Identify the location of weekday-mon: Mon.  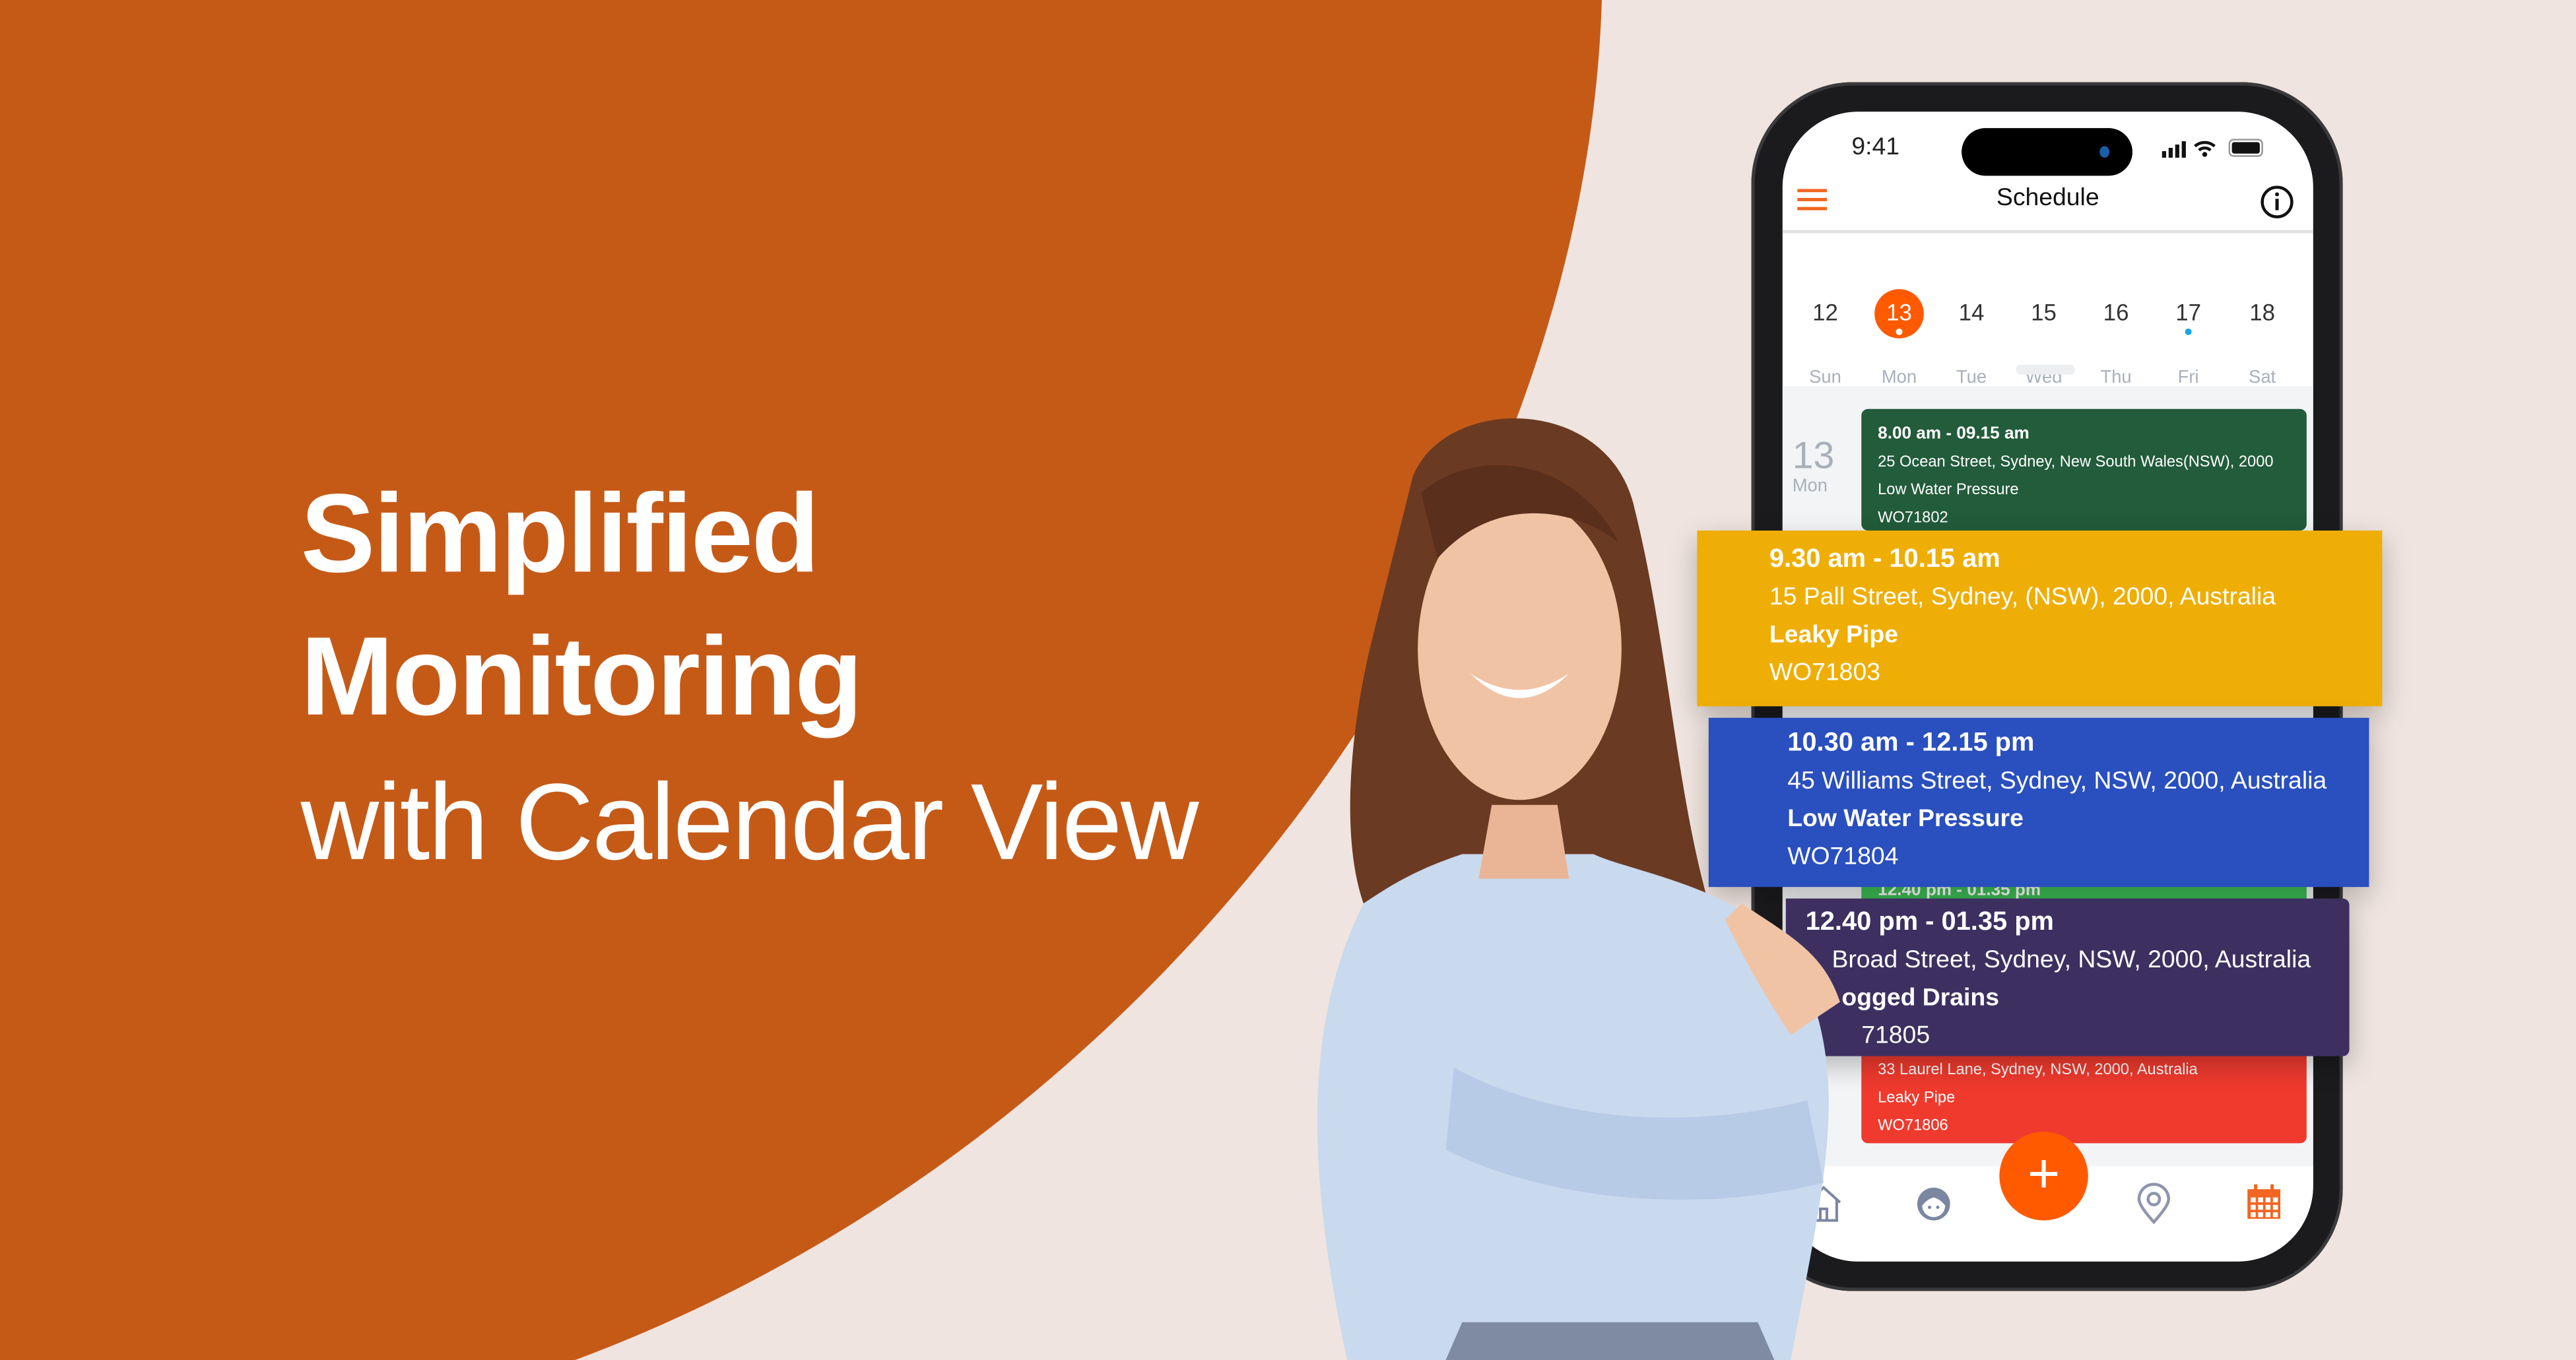
(1899, 378).